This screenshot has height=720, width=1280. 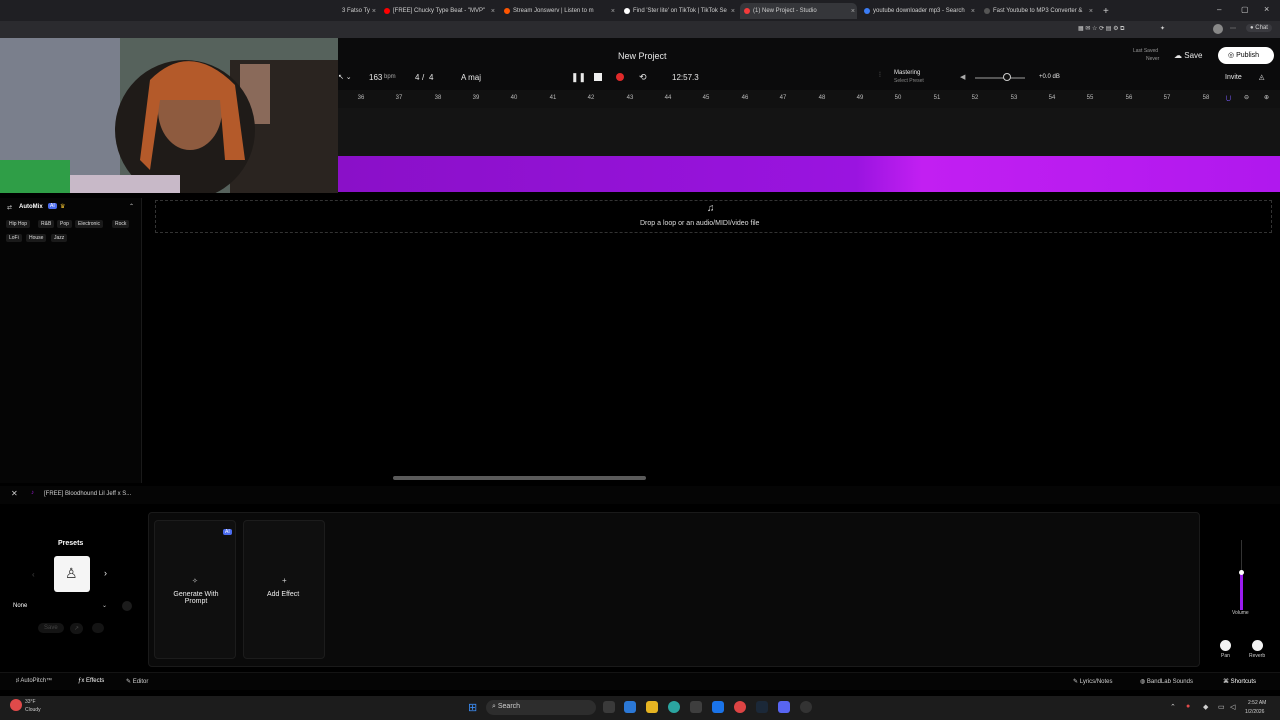 What do you see at coordinates (643, 77) in the screenshot?
I see `loop-icon: ⟲` at bounding box center [643, 77].